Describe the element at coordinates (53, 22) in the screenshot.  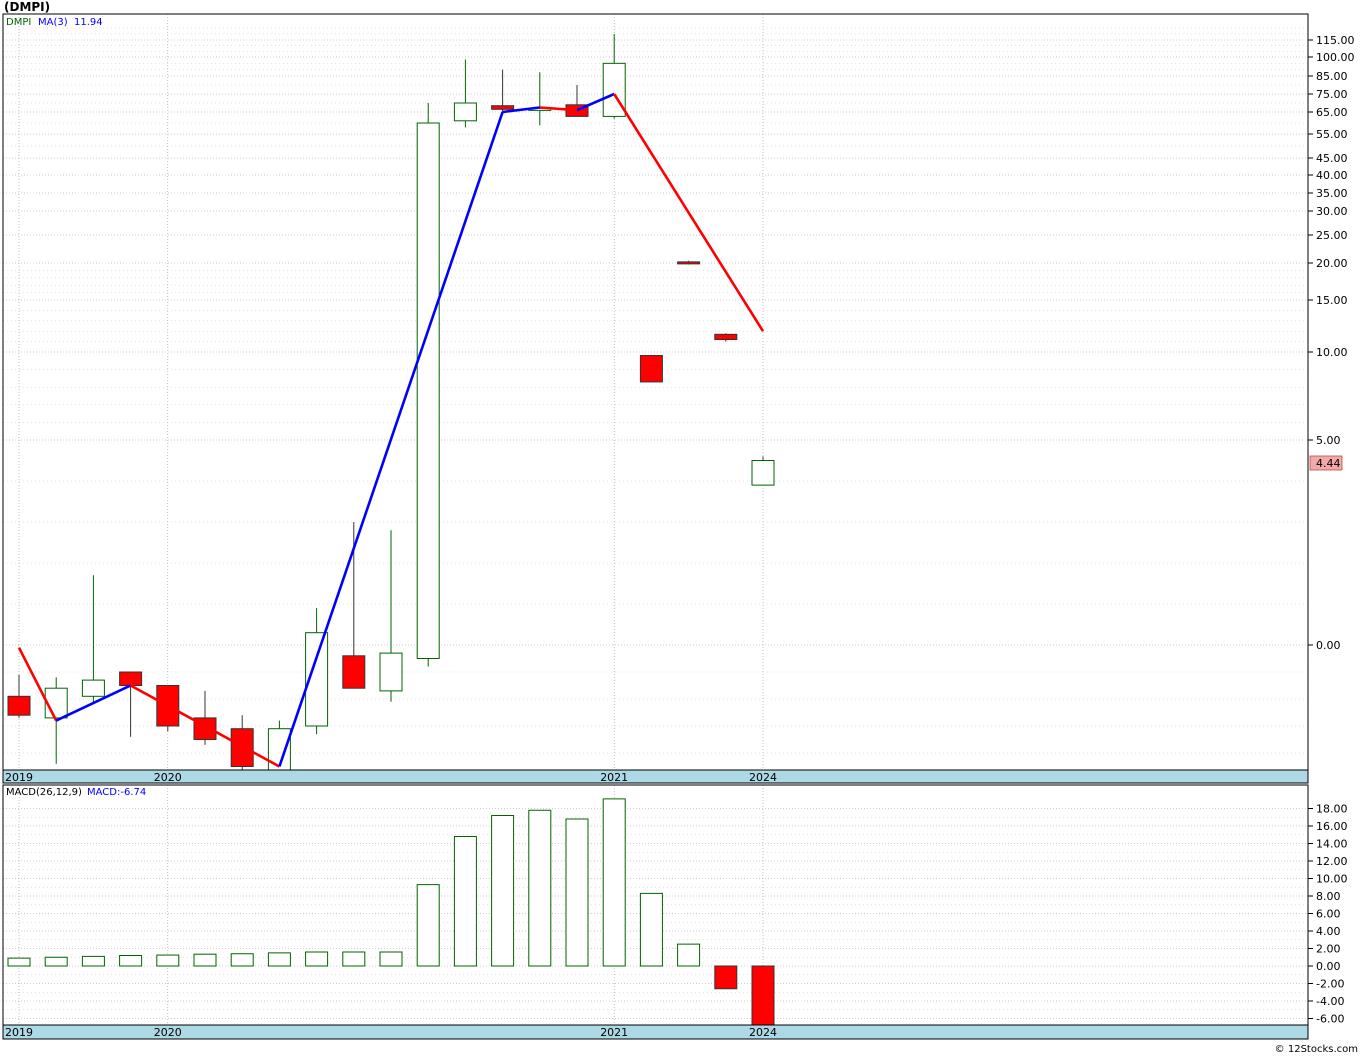
I see `legend-ma-label: MA(3)` at that location.